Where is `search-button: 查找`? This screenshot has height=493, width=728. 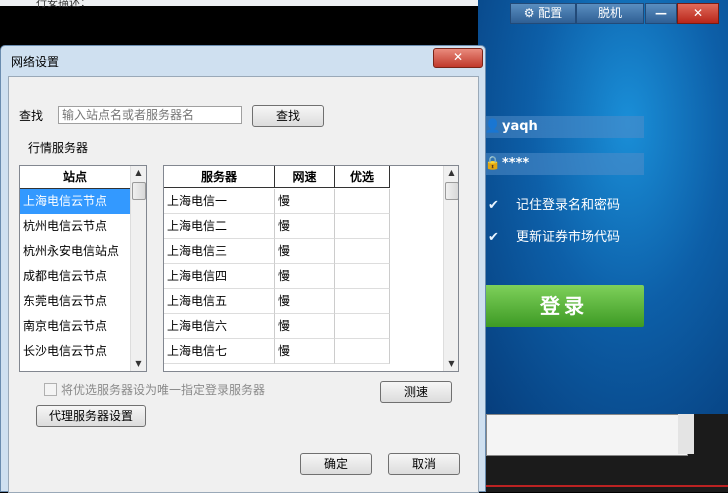
search-button: 查找 is located at coordinates (288, 116).